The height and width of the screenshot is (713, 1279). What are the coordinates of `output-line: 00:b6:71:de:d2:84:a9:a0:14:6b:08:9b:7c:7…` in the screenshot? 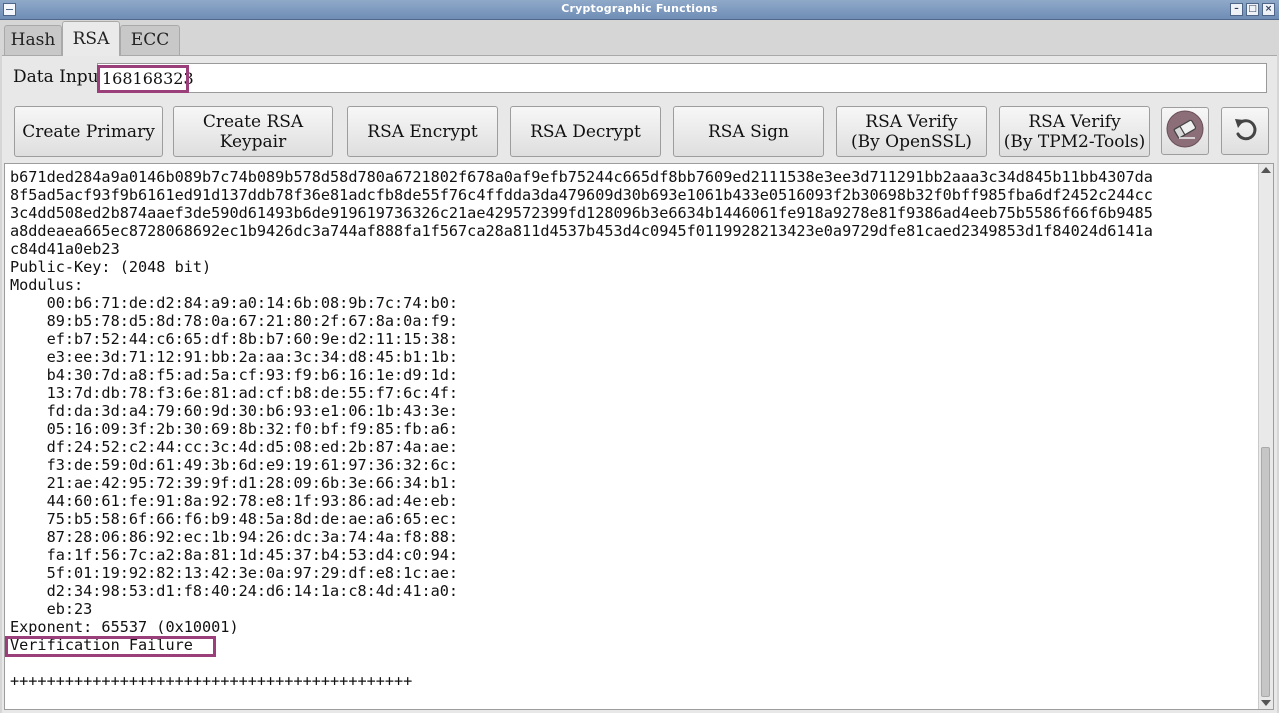 It's located at (234, 303).